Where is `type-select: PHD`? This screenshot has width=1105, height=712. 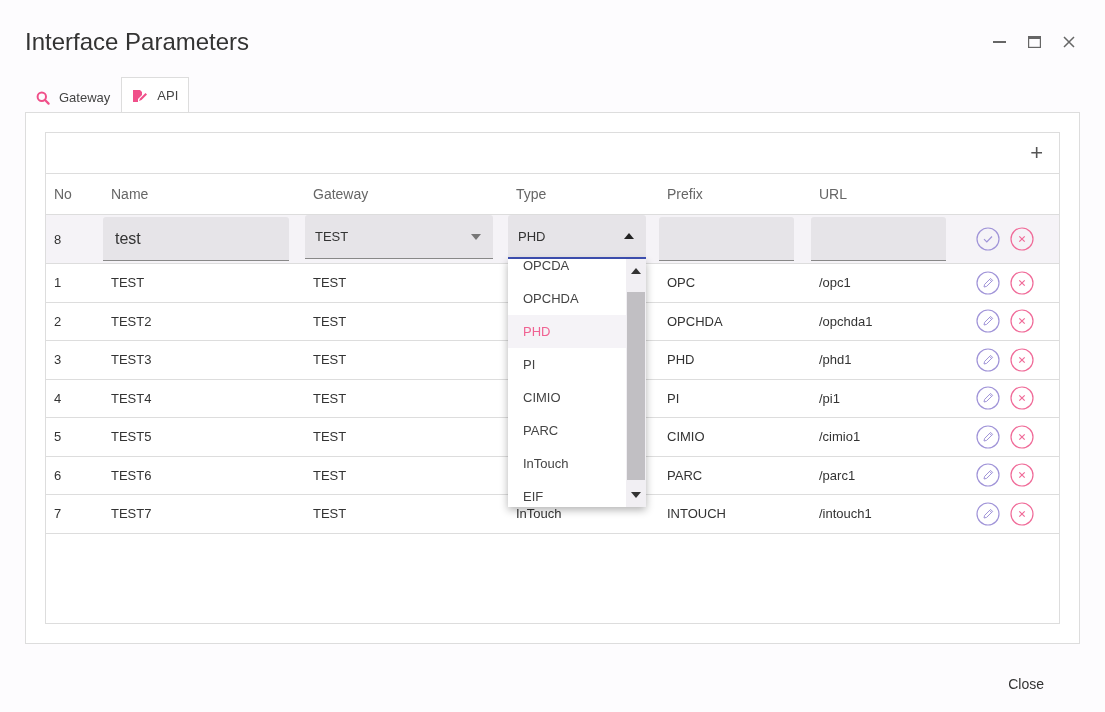 type-select: PHD is located at coordinates (577, 237).